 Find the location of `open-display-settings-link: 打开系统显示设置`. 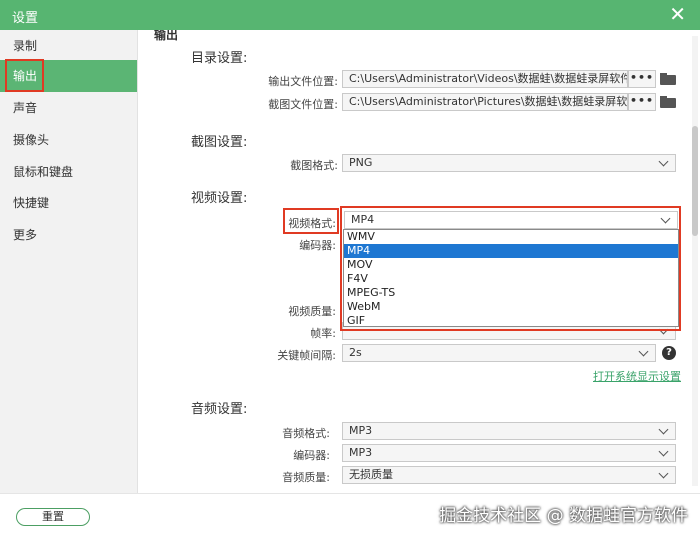

open-display-settings-link: 打开系统显示设置 is located at coordinates (637, 376).